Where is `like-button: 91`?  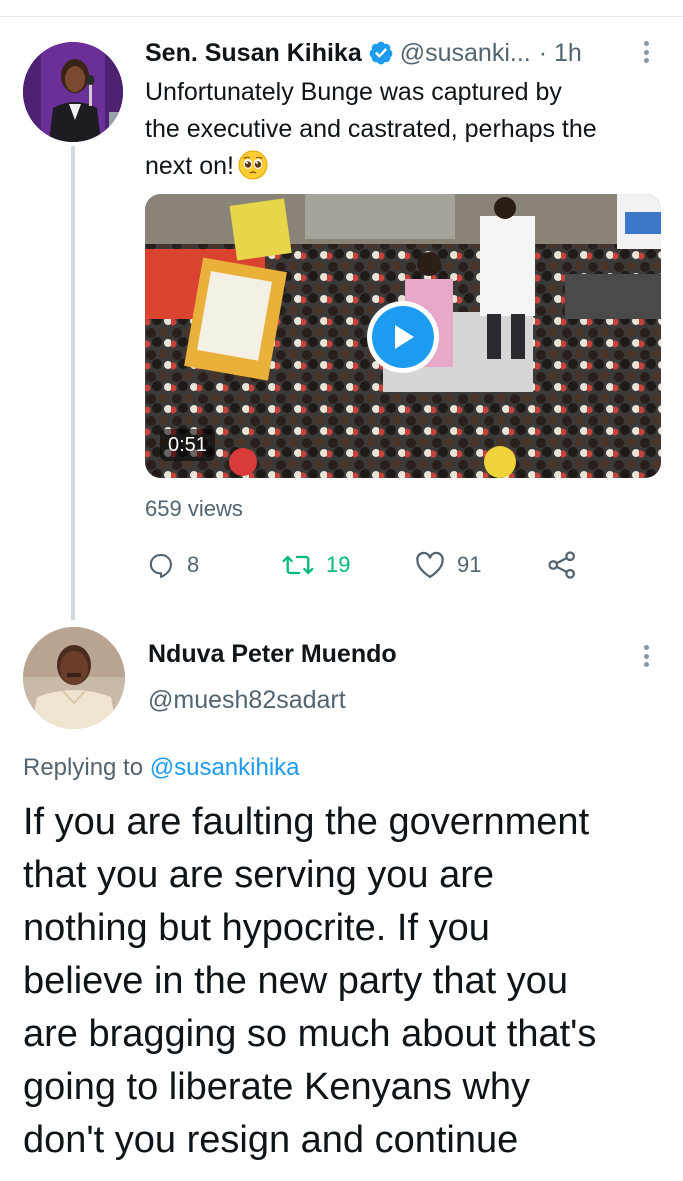
like-button: 91 is located at coordinates (448, 565).